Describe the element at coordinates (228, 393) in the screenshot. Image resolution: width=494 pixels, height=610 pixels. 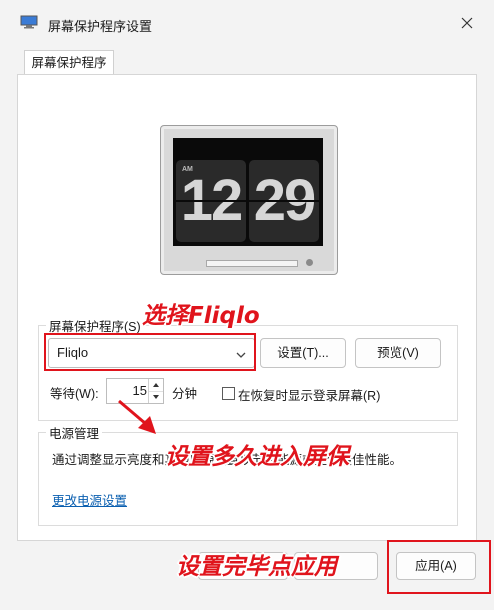
I see `resume-logon-checkbox` at that location.